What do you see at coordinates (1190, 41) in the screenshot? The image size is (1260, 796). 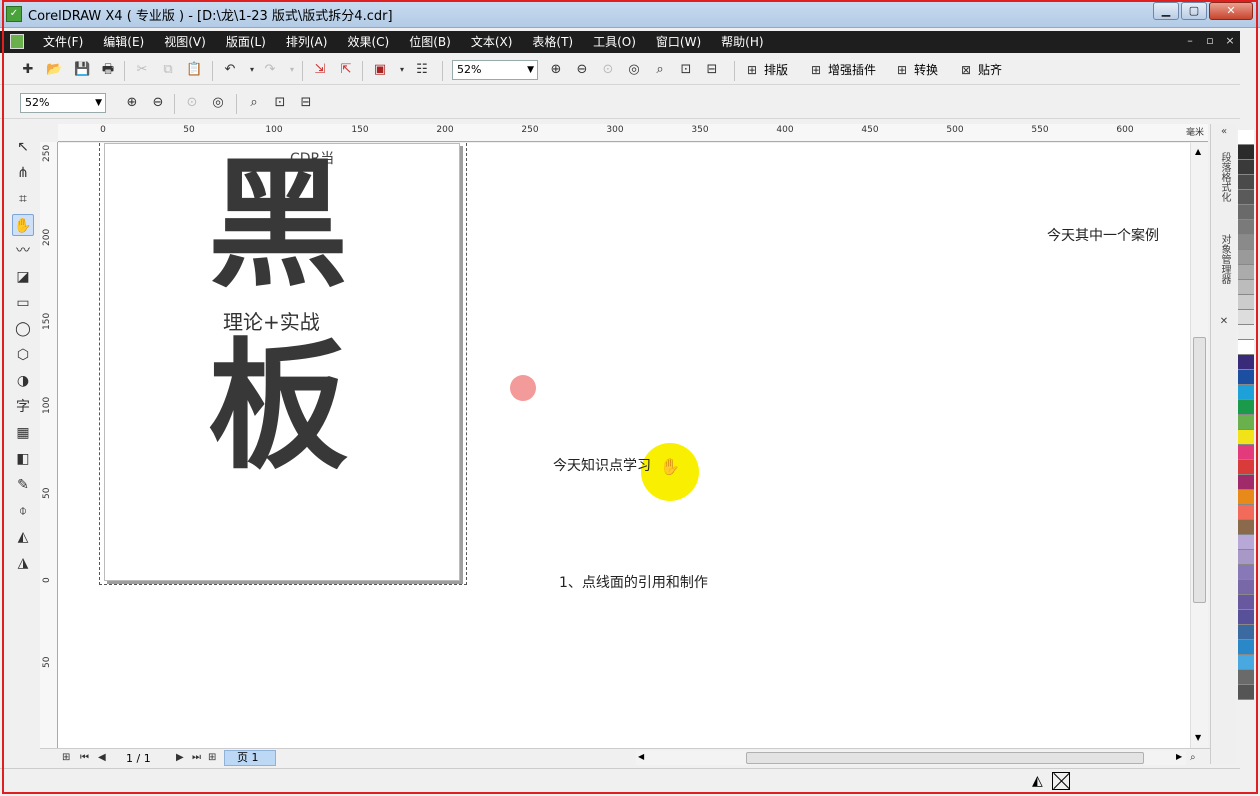 I see `doc-minimize-button: –` at bounding box center [1190, 41].